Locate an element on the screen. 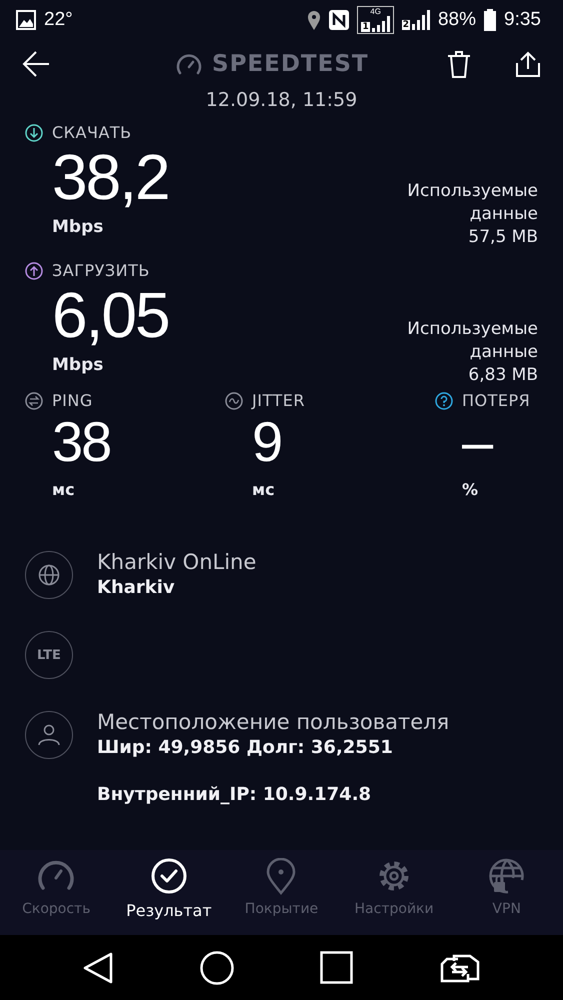  home-button is located at coordinates (217, 967).